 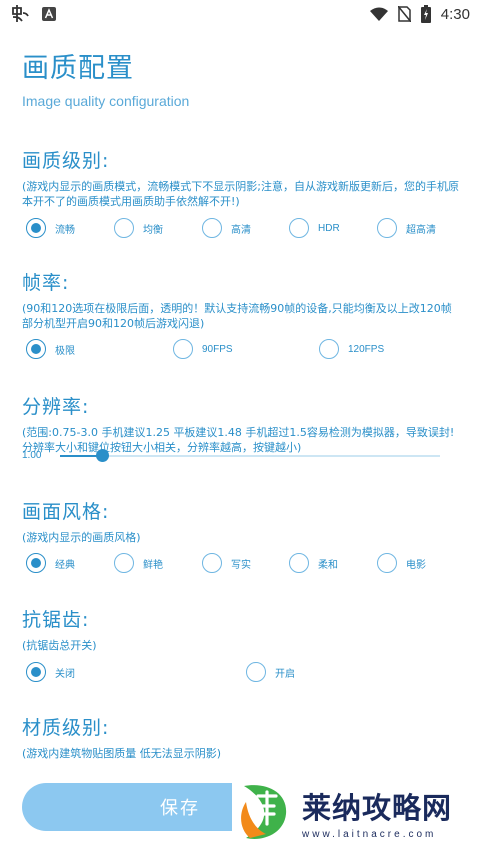 What do you see at coordinates (50, 563) in the screenshot?
I see `radio-option-classic: 经典` at bounding box center [50, 563].